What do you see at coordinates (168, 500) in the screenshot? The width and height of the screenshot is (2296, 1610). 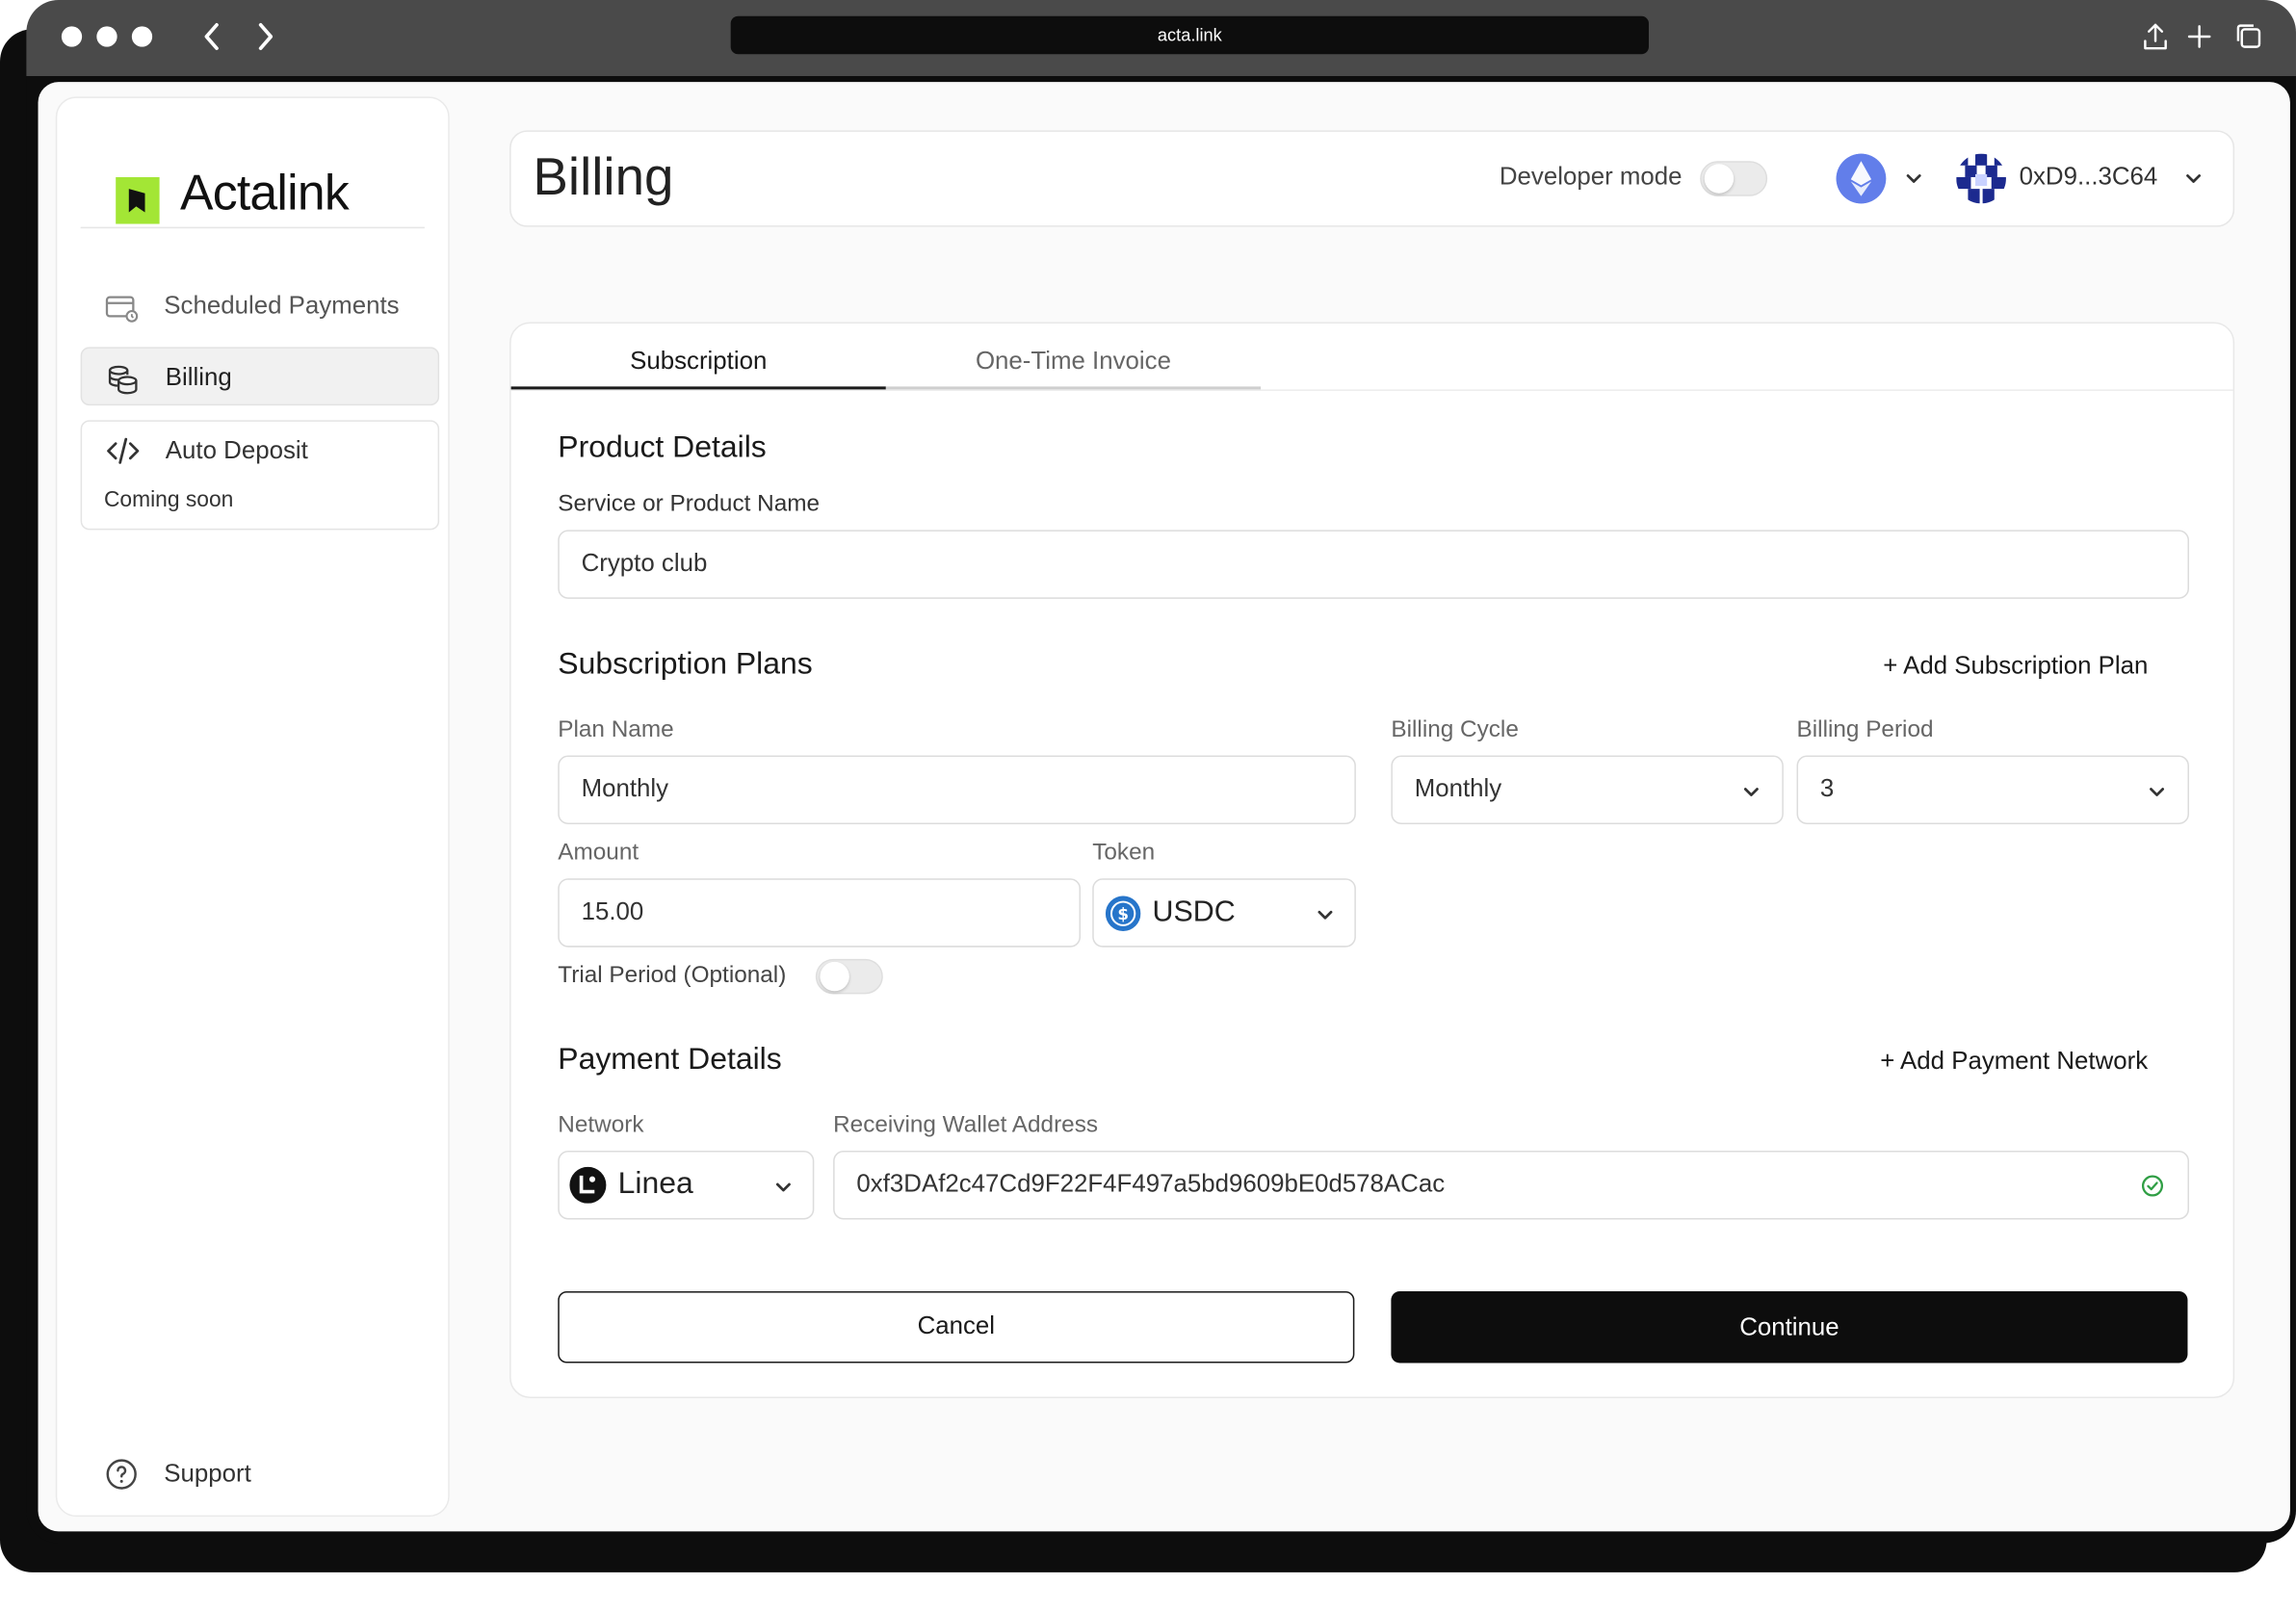 I see `coming-soon-note: Coming soon` at bounding box center [168, 500].